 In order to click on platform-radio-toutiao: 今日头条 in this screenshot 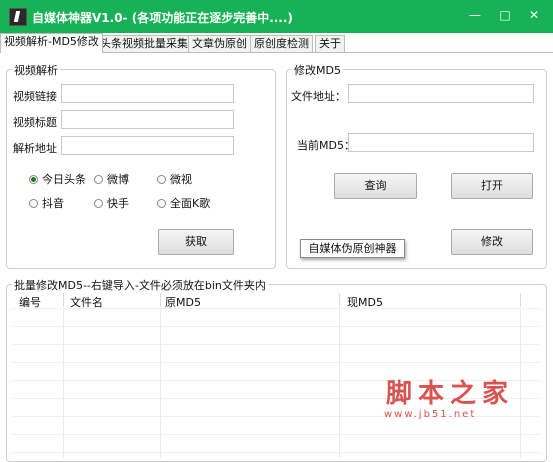, I will do `click(57, 179)`.